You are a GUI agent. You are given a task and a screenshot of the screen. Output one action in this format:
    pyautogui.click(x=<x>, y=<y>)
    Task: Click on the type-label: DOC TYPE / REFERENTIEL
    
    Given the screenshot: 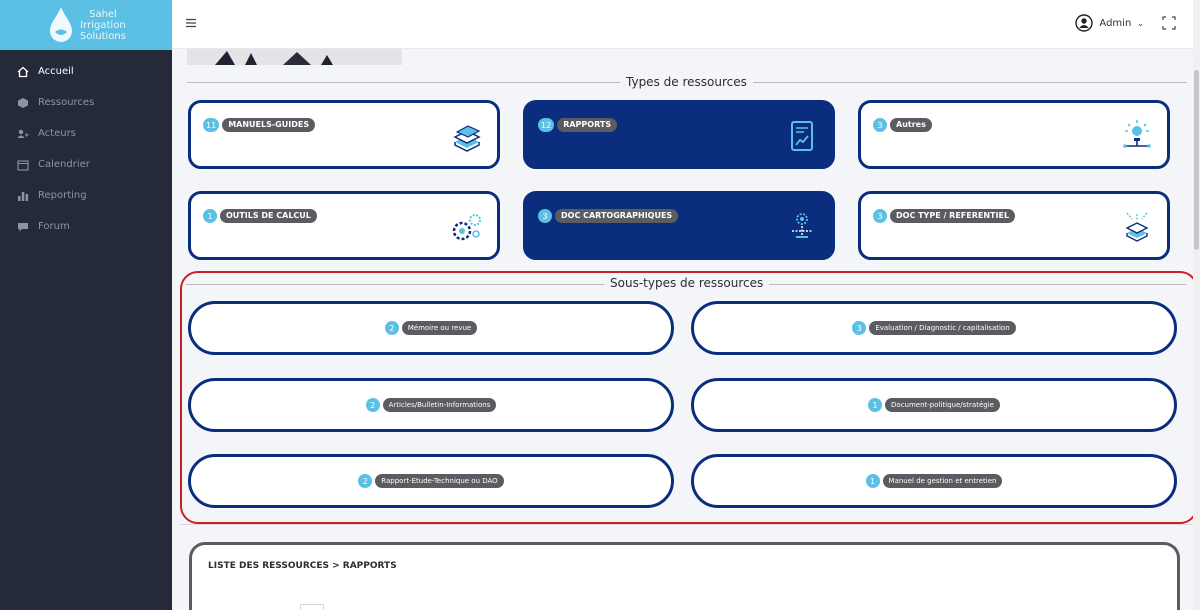 What is the action you would take?
    pyautogui.click(x=953, y=216)
    